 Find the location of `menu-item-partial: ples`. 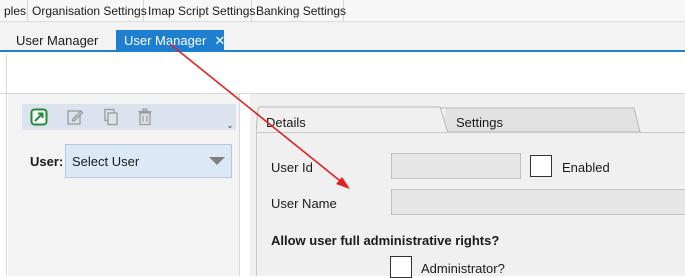

menu-item-partial: ples is located at coordinates (14, 11).